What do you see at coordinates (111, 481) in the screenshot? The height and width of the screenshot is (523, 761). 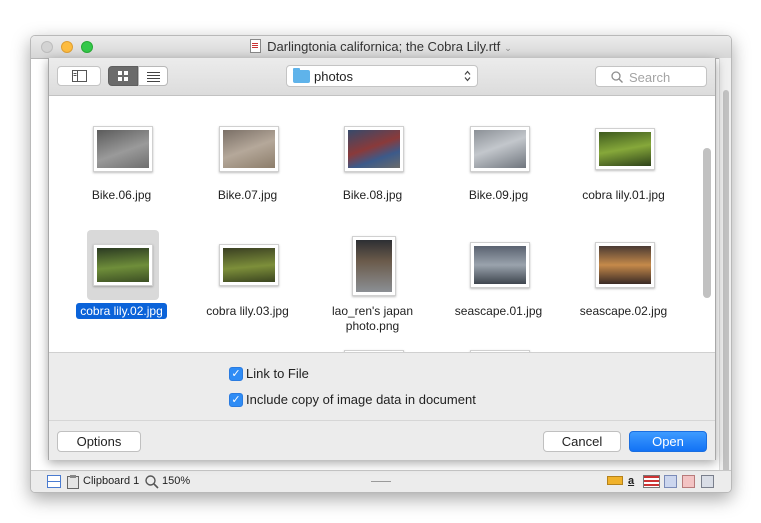 I see `clipboard-label: Clipboard 1` at bounding box center [111, 481].